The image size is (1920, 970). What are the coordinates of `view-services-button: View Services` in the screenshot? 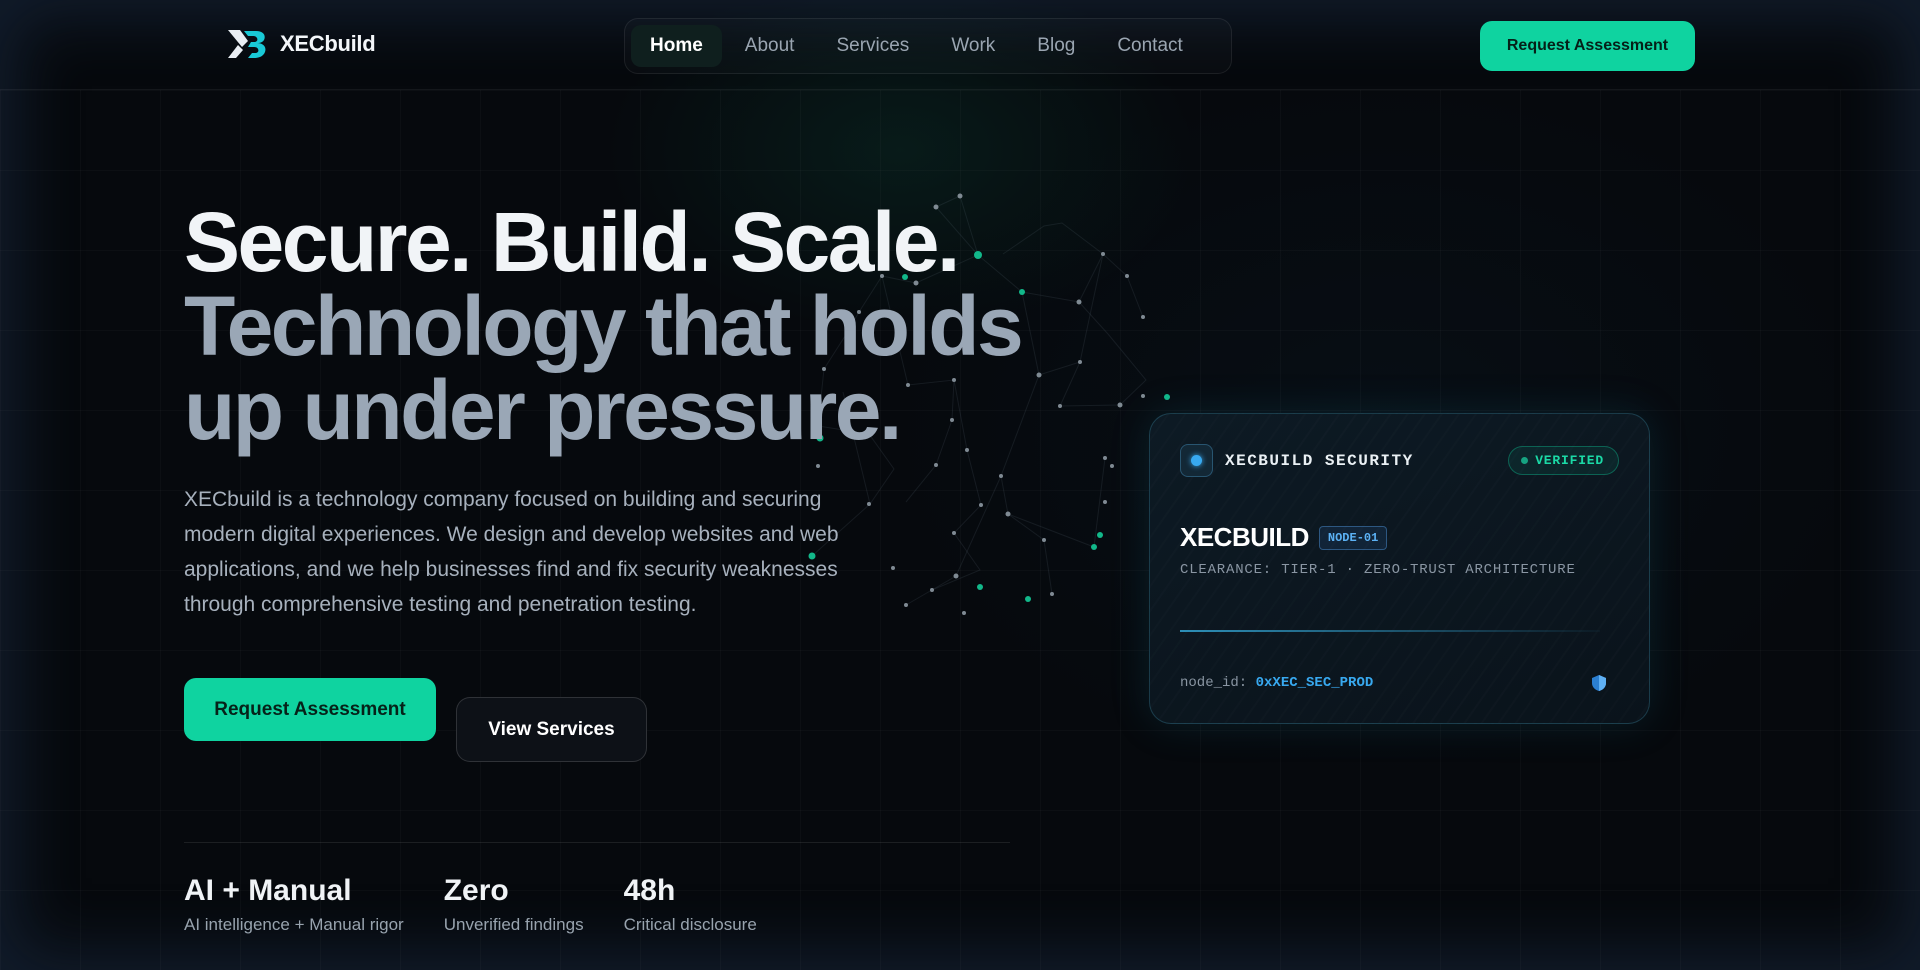 It's located at (551, 729).